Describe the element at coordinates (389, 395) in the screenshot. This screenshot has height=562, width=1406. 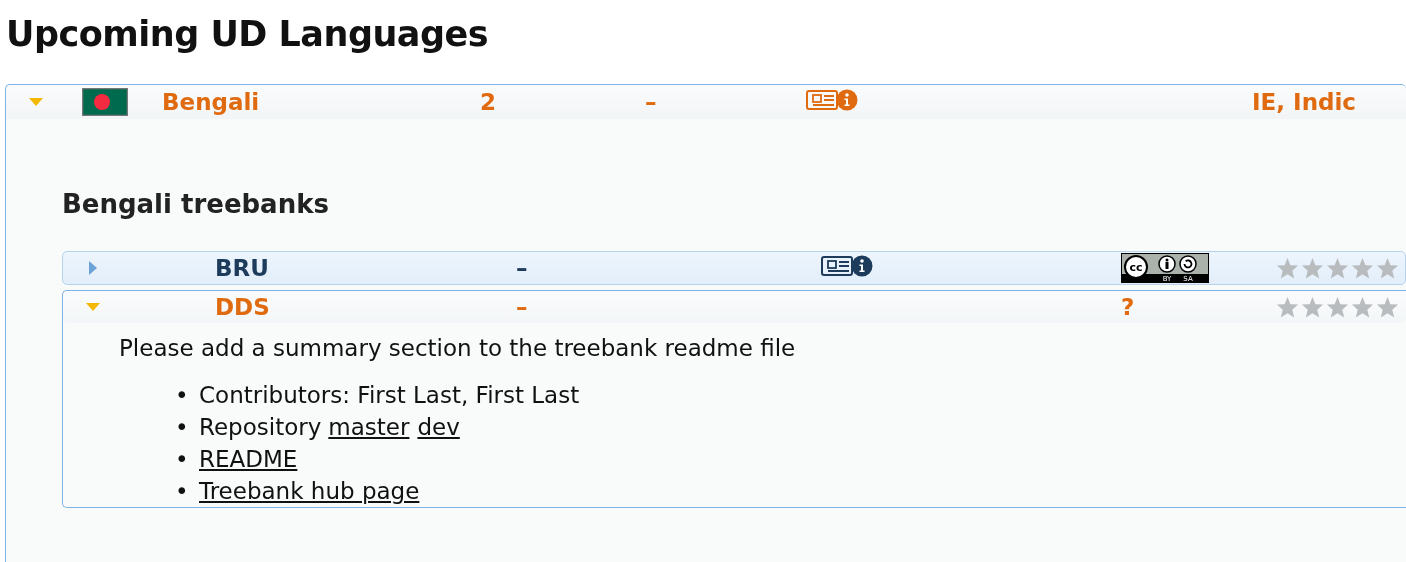
I see `detail-text: Contributors: First Last, First Last` at that location.